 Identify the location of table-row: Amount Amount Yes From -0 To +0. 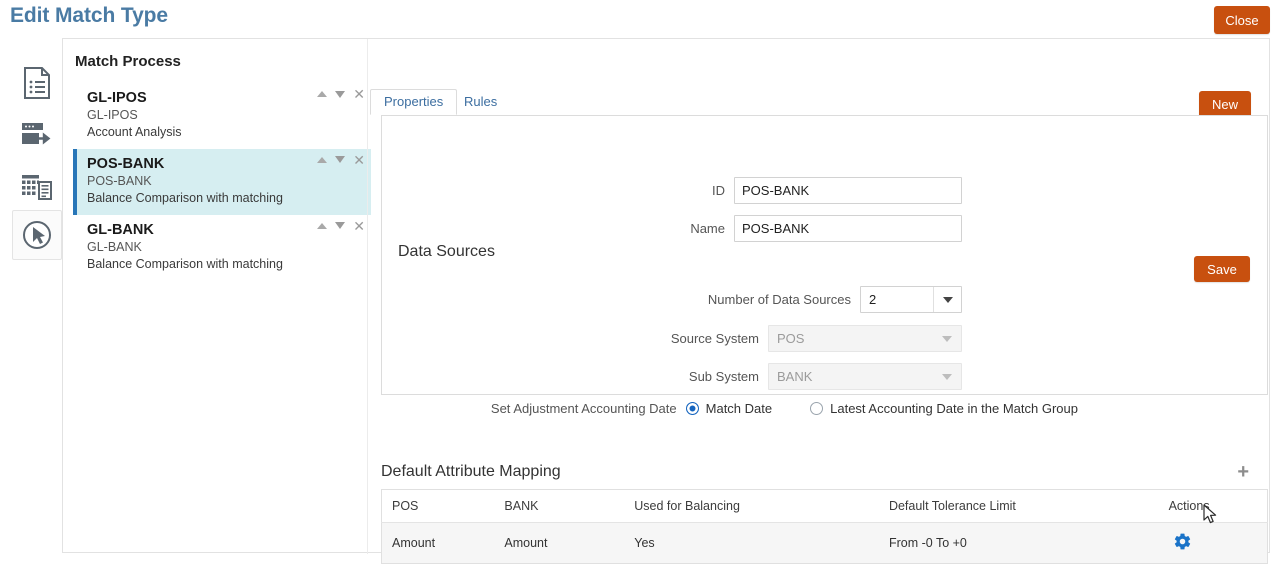
(824, 543).